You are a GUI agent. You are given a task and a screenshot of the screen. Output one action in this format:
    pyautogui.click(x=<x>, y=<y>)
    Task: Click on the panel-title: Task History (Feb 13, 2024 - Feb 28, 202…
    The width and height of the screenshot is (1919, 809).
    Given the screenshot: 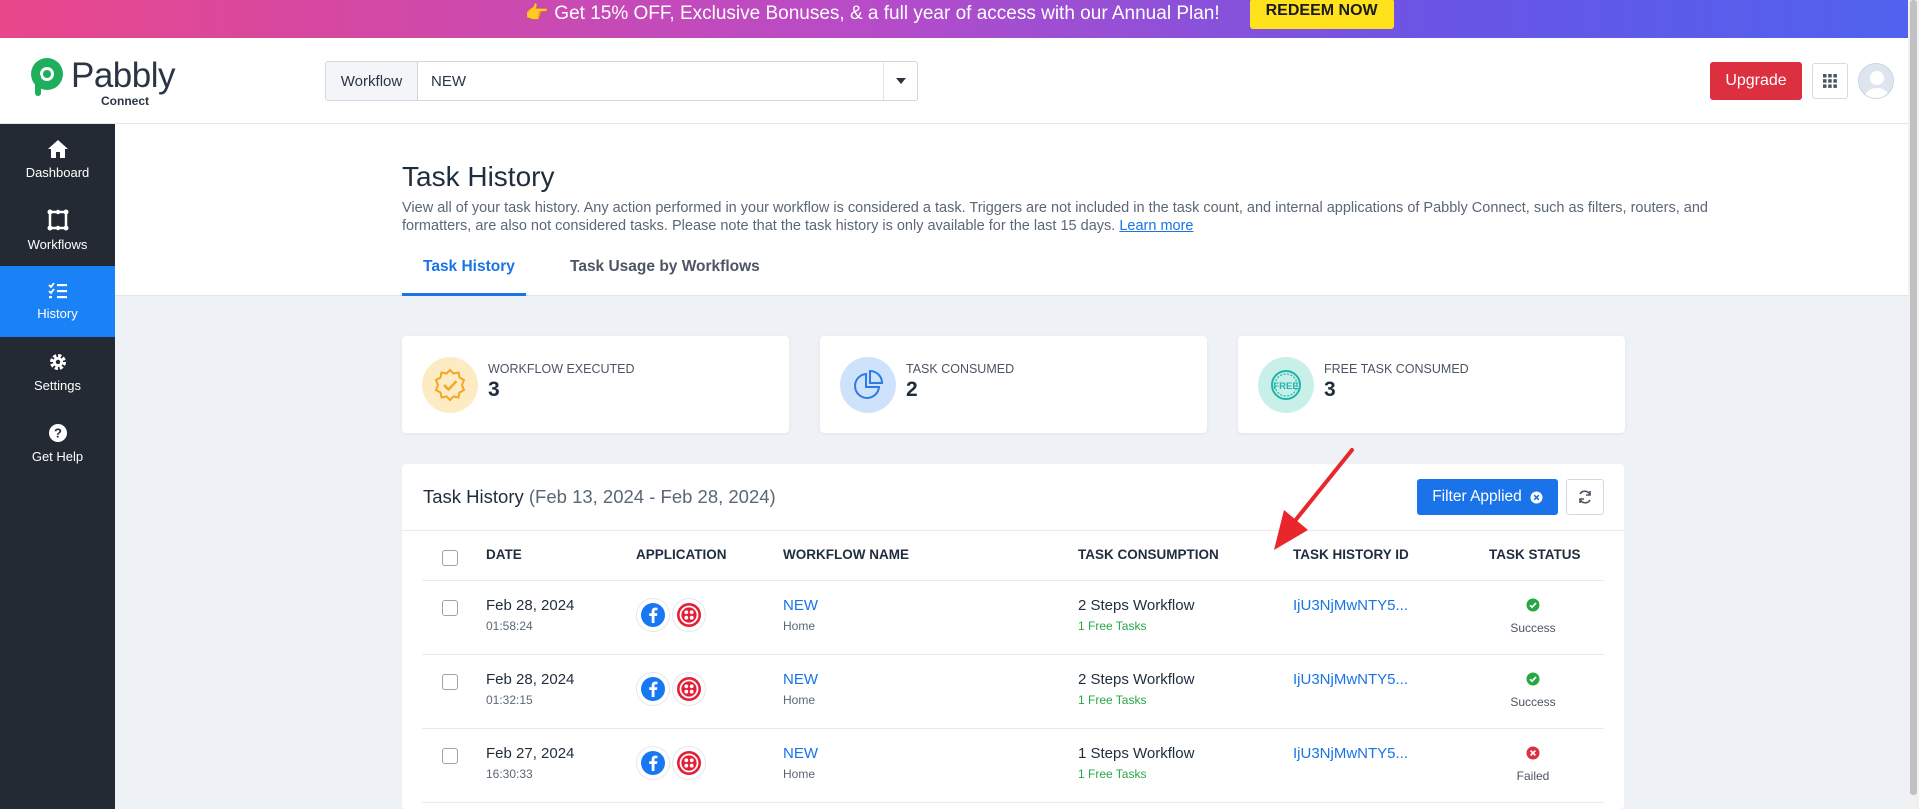 What is the action you would take?
    pyautogui.click(x=599, y=497)
    